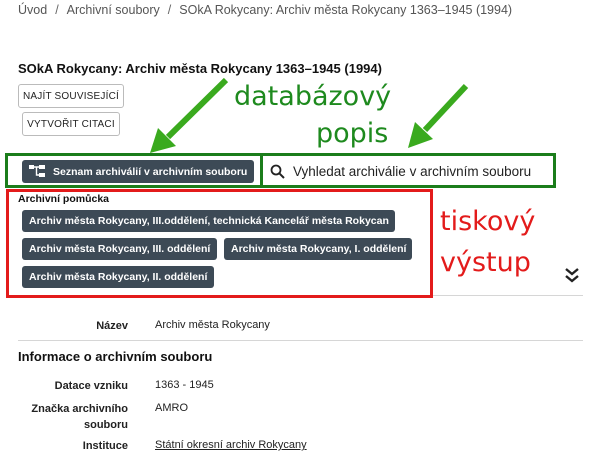 The image size is (595, 457). Describe the element at coordinates (37, 171) in the screenshot. I see `tree-structure-icon` at that location.